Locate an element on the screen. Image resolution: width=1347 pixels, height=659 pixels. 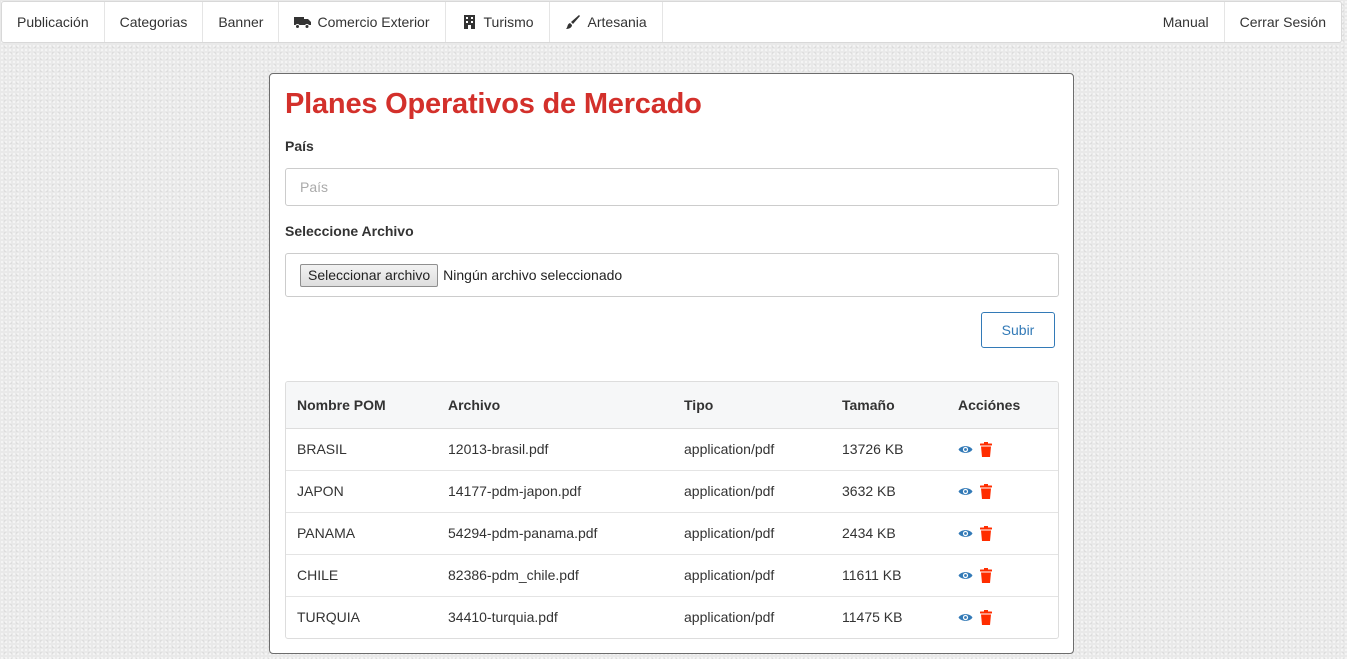
nav-item-banner: Banner is located at coordinates (241, 22).